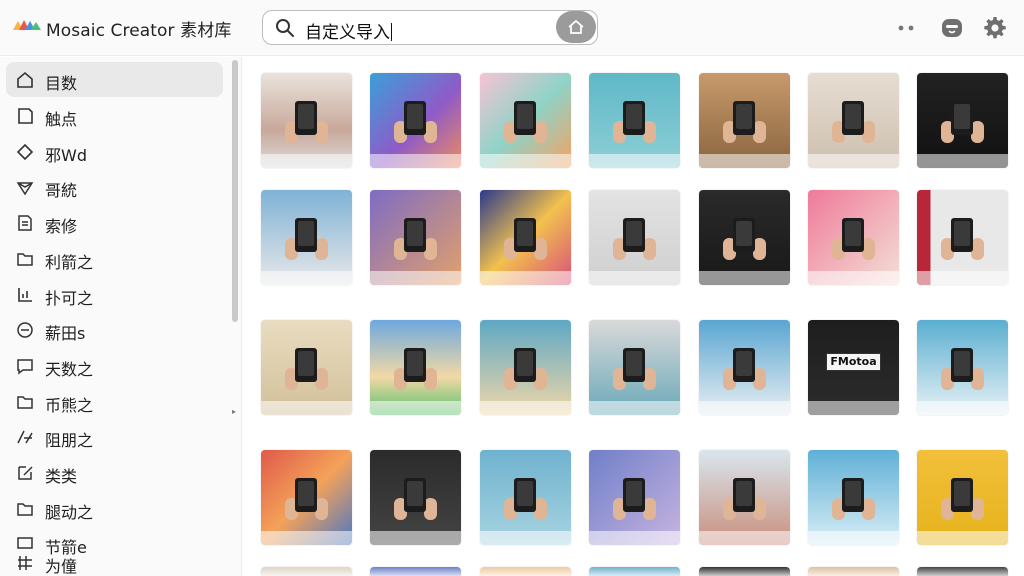 The height and width of the screenshot is (576, 1024). What do you see at coordinates (114, 151) in the screenshot?
I see `sidebar-item-2: 邪Wd` at bounding box center [114, 151].